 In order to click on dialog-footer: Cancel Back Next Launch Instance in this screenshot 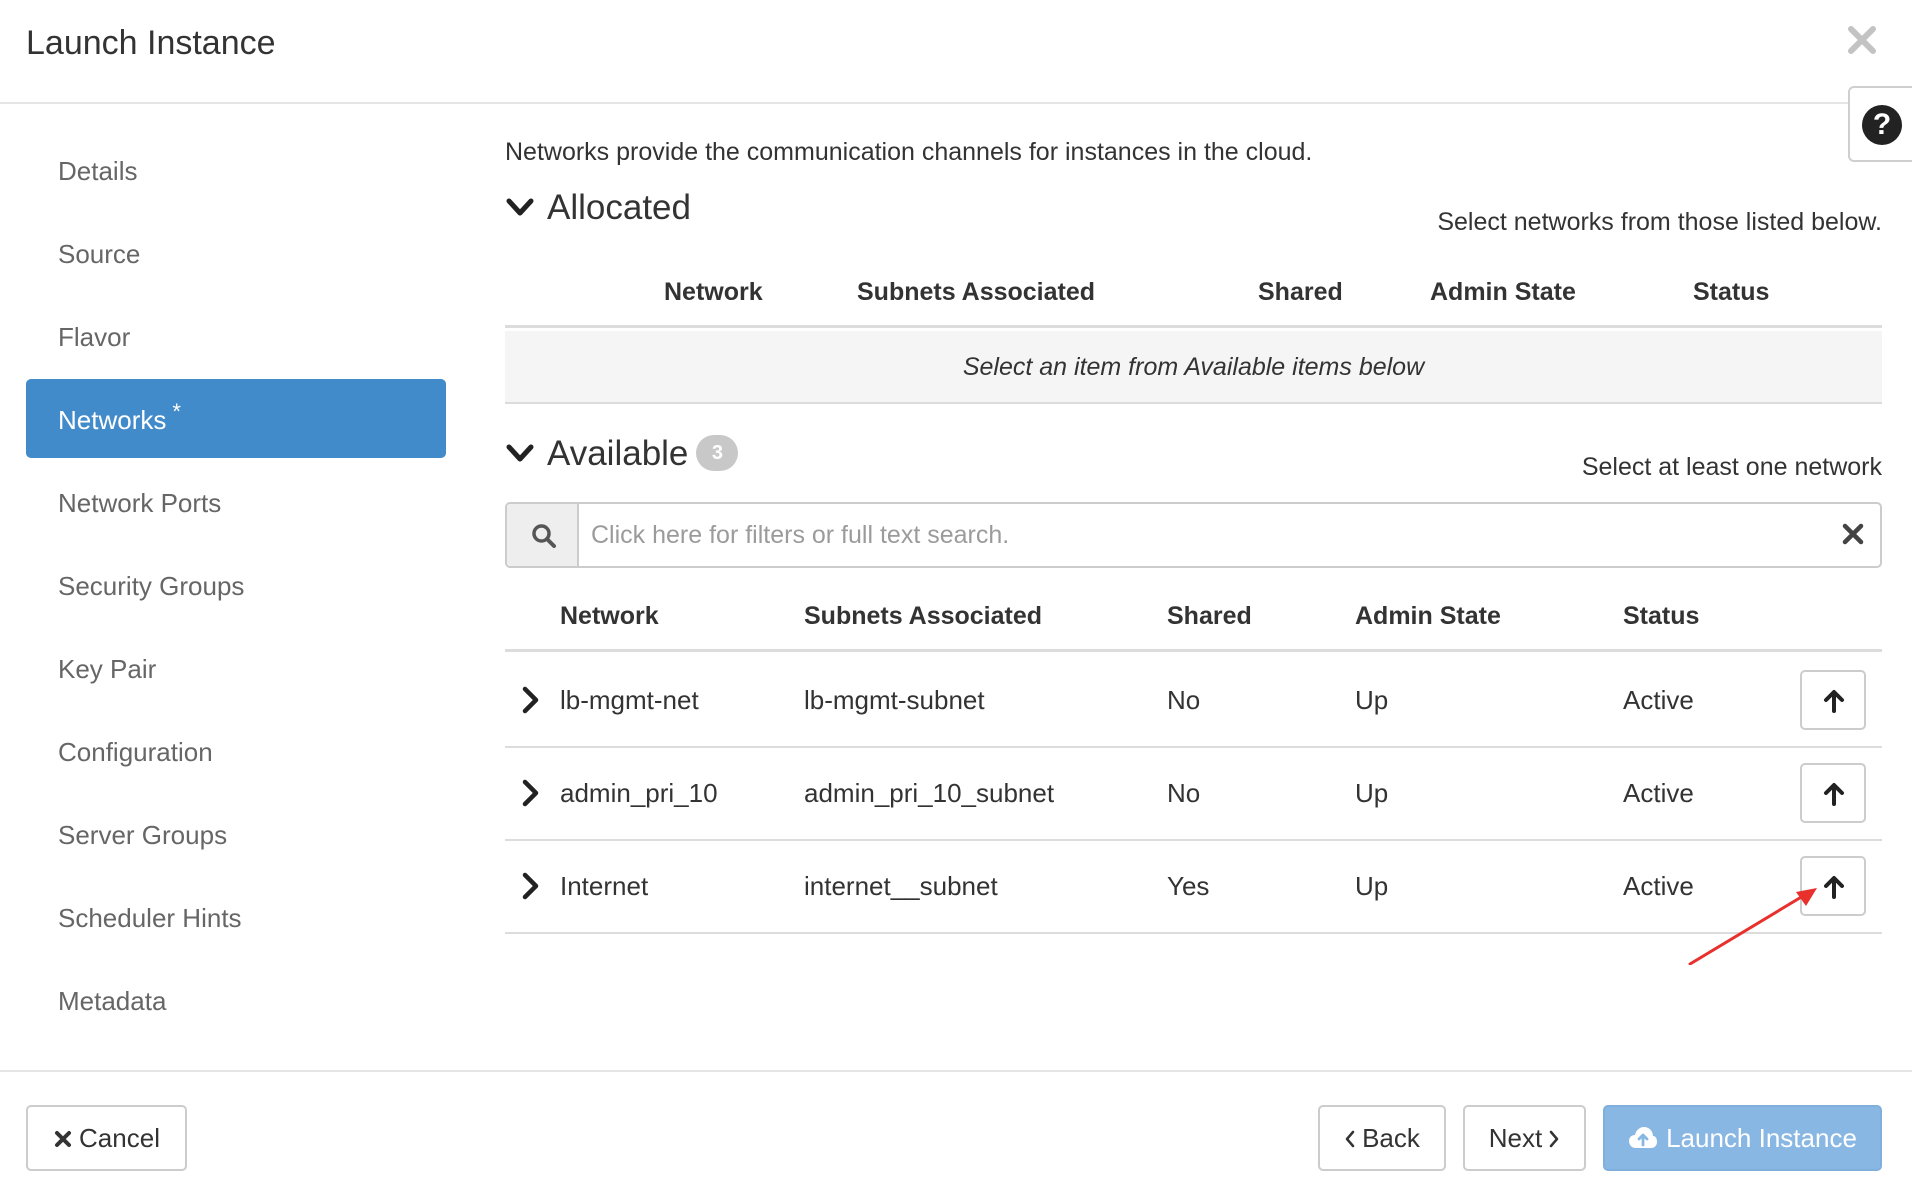, I will do `click(956, 1132)`.